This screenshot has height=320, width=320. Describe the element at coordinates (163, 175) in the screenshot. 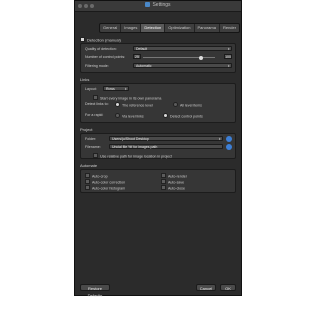

I see `auto-render-checkbox` at that location.